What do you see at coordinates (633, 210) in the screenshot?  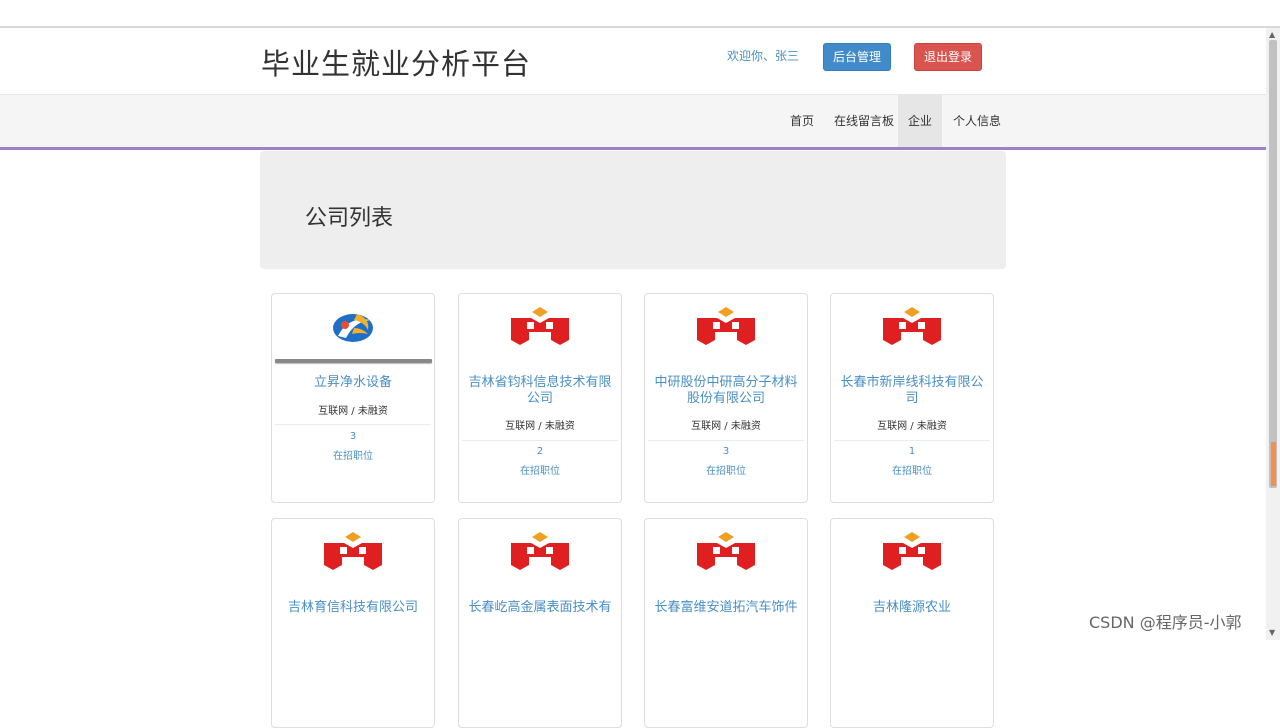 I see `page-banner: 公司列表` at bounding box center [633, 210].